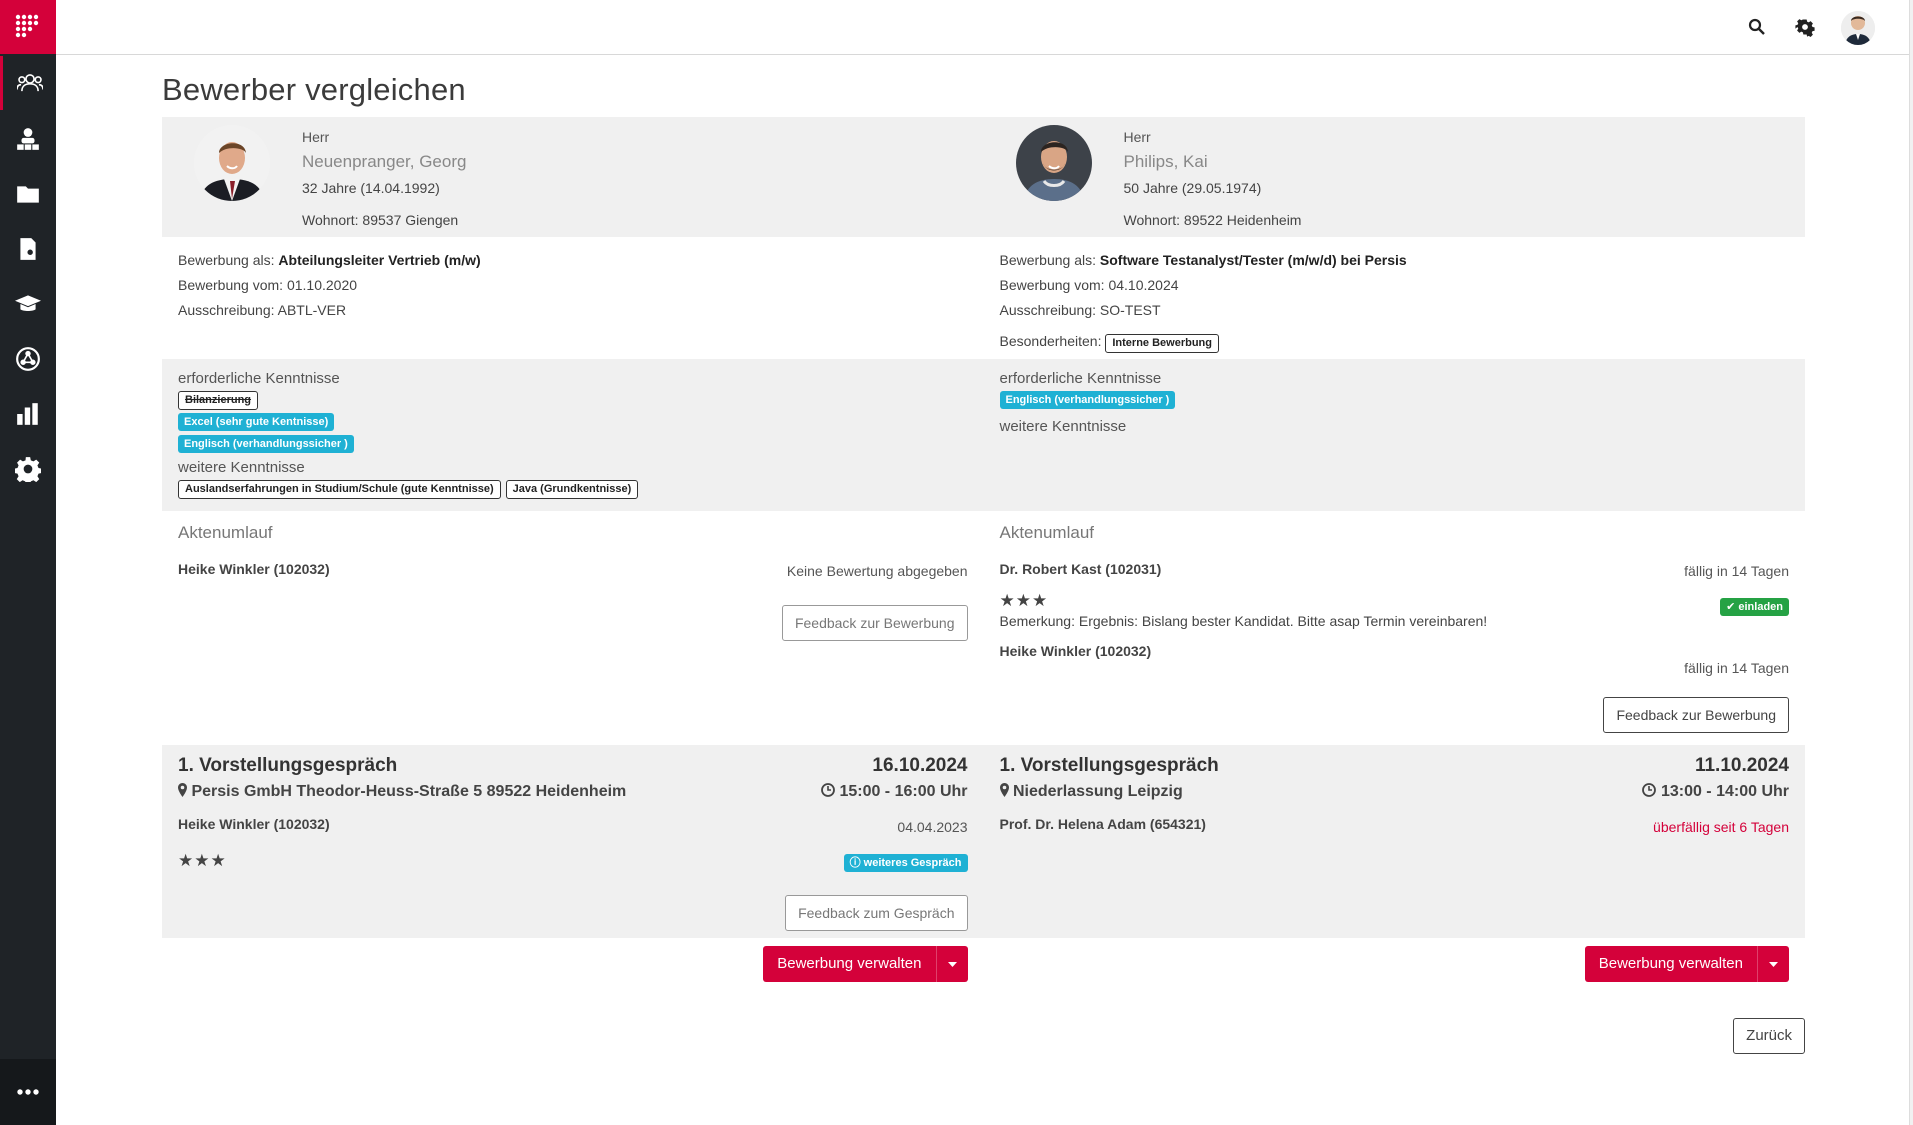 This screenshot has height=1125, width=1913. I want to click on candidate-photo-left, so click(232, 163).